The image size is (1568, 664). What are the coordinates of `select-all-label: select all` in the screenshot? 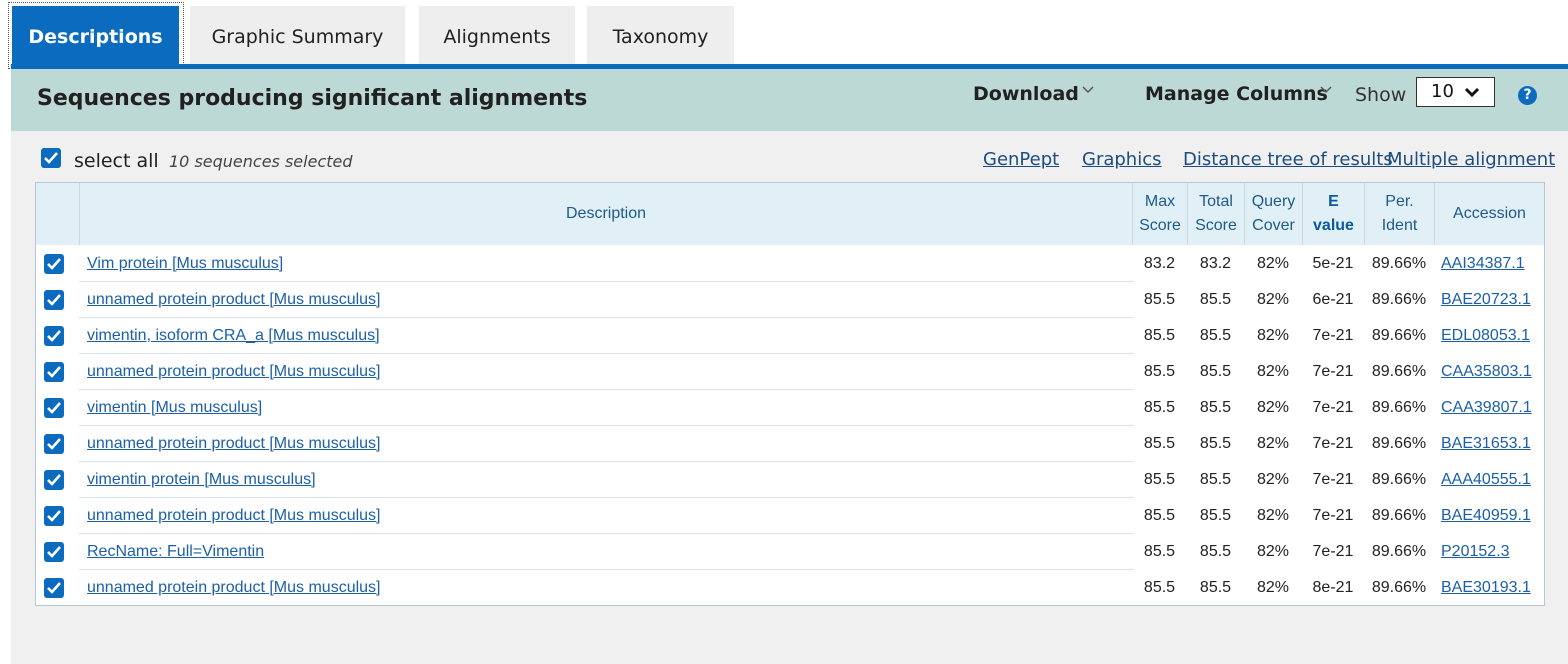 It's located at (116, 161).